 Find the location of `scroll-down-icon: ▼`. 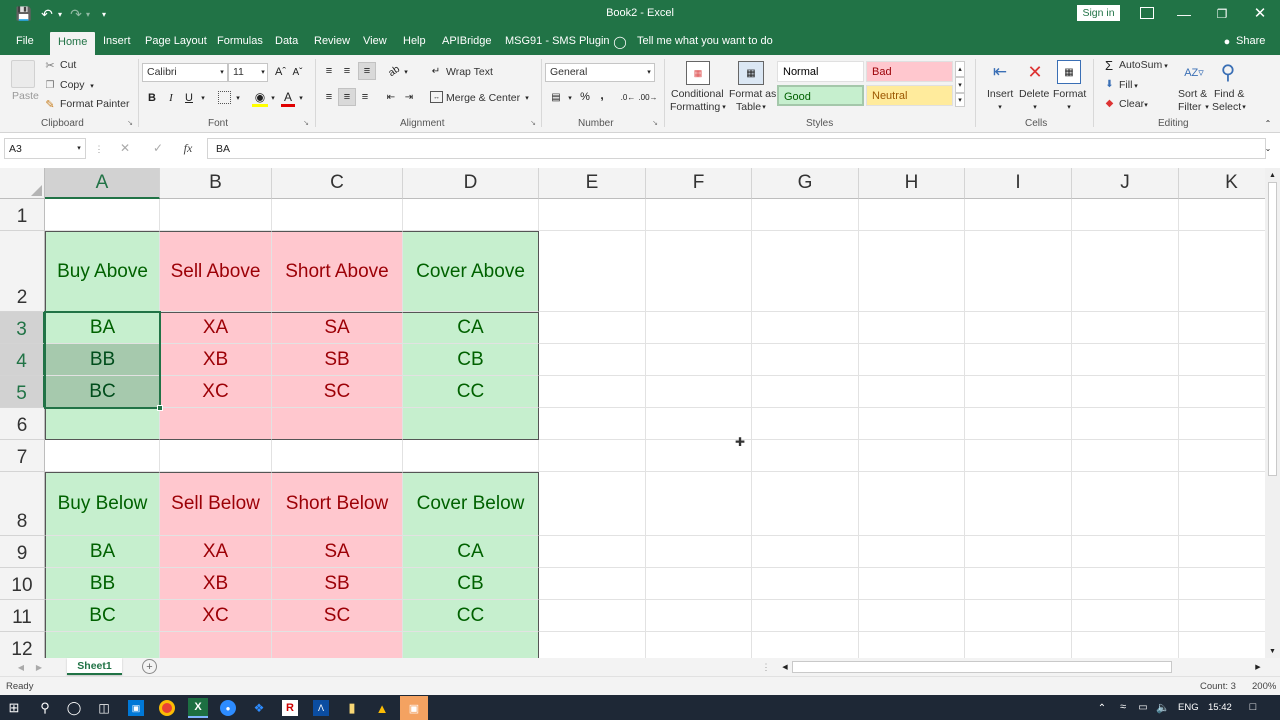

scroll-down-icon: ▼ is located at coordinates (1272, 651).